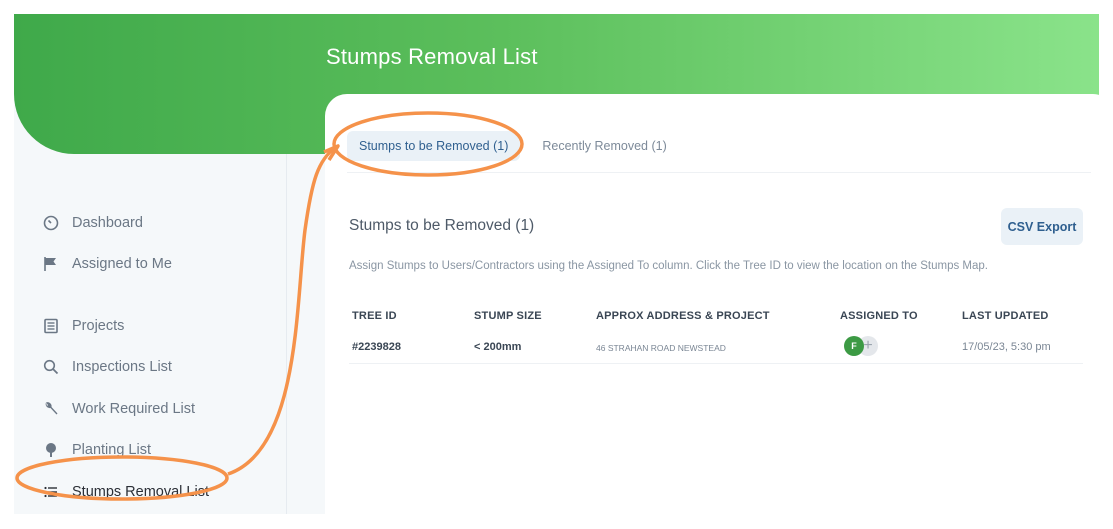  Describe the element at coordinates (51, 223) in the screenshot. I see `dashboard-gauge-icon` at that location.